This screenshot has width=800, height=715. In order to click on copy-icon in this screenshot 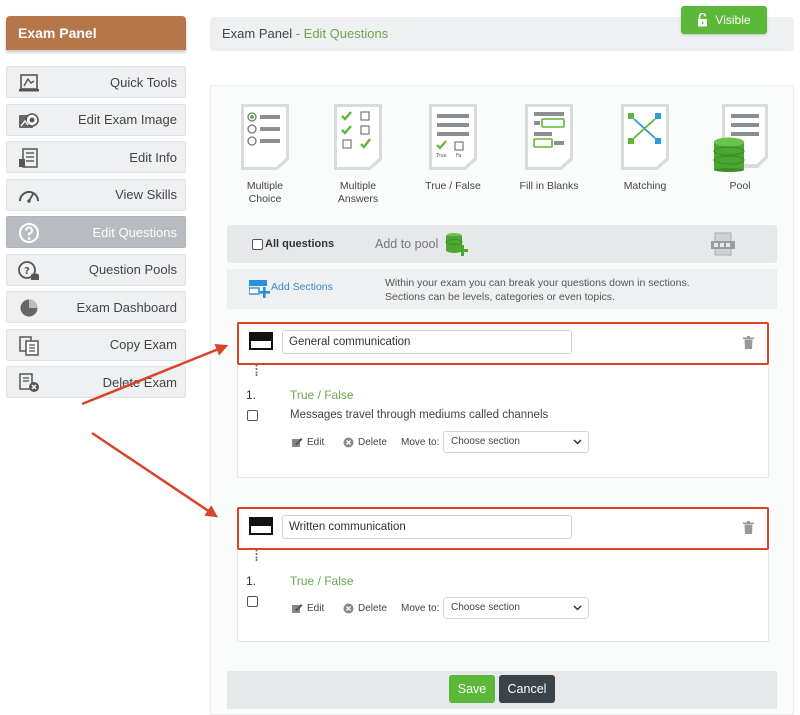, I will do `click(29, 345)`.